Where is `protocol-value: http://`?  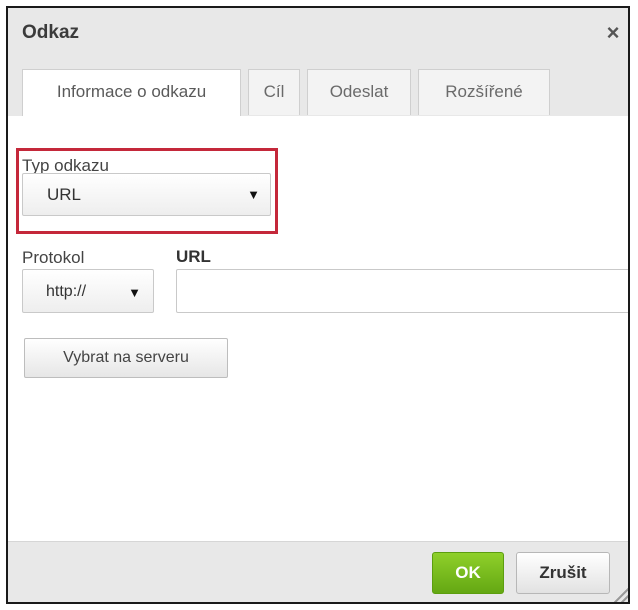
protocol-value: http:// is located at coordinates (66, 291).